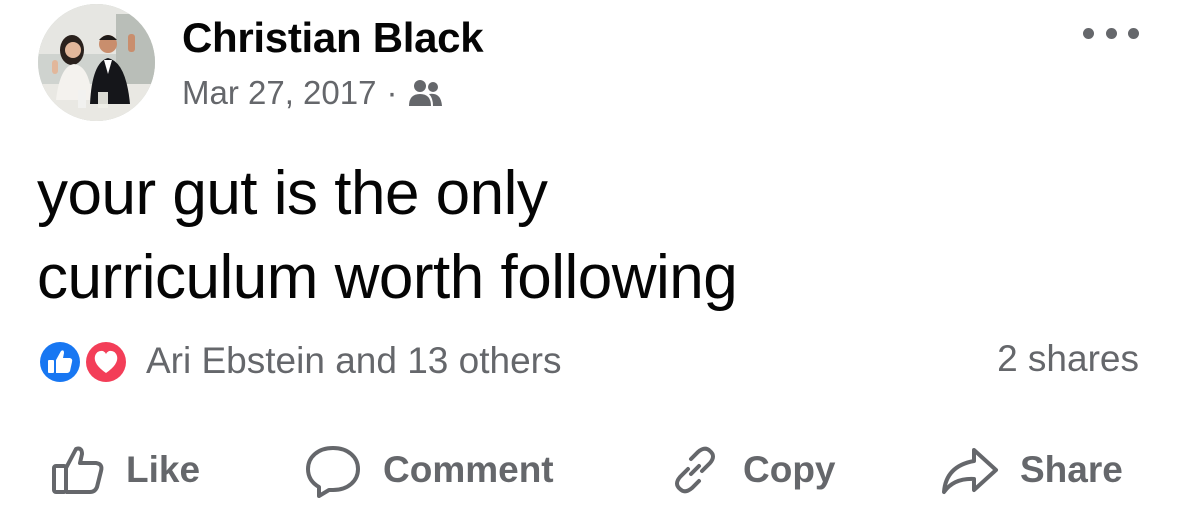  What do you see at coordinates (425, 93) in the screenshot?
I see `friends-icon` at bounding box center [425, 93].